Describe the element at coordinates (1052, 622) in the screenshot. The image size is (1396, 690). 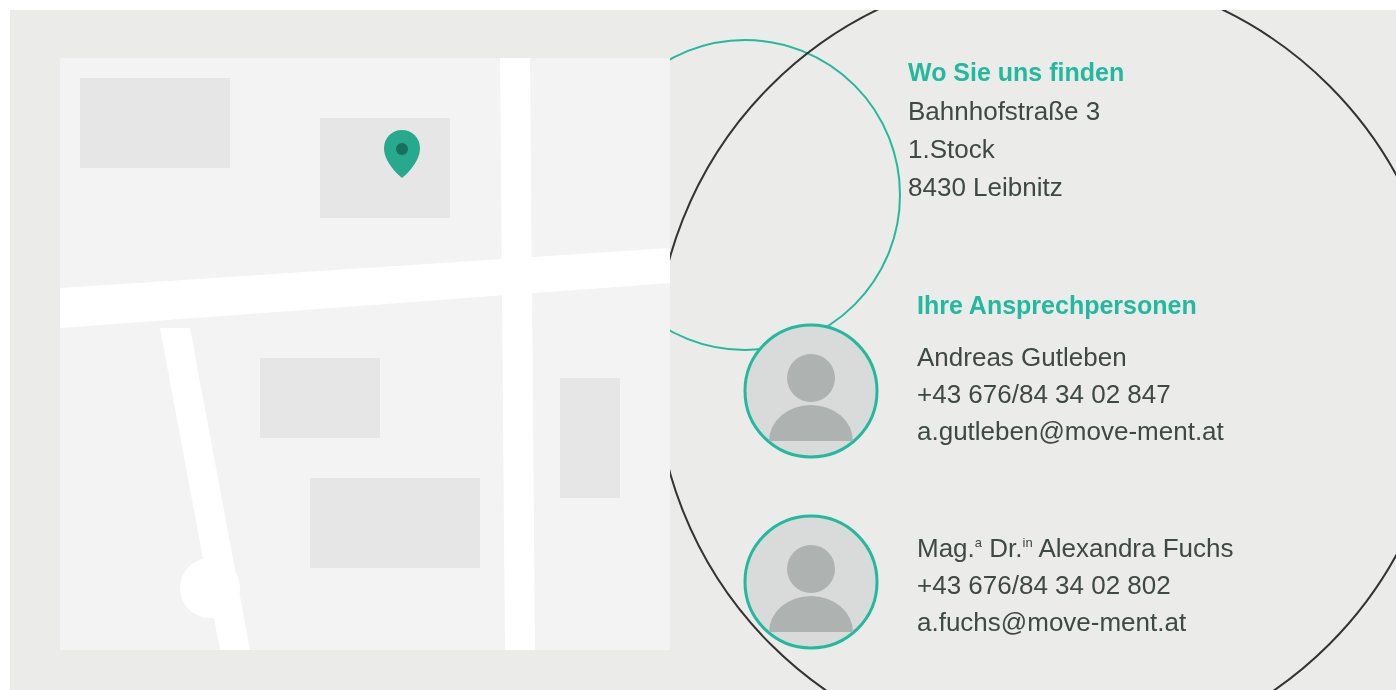
I see `email-link: a.fuchs@move-ment.at` at that location.